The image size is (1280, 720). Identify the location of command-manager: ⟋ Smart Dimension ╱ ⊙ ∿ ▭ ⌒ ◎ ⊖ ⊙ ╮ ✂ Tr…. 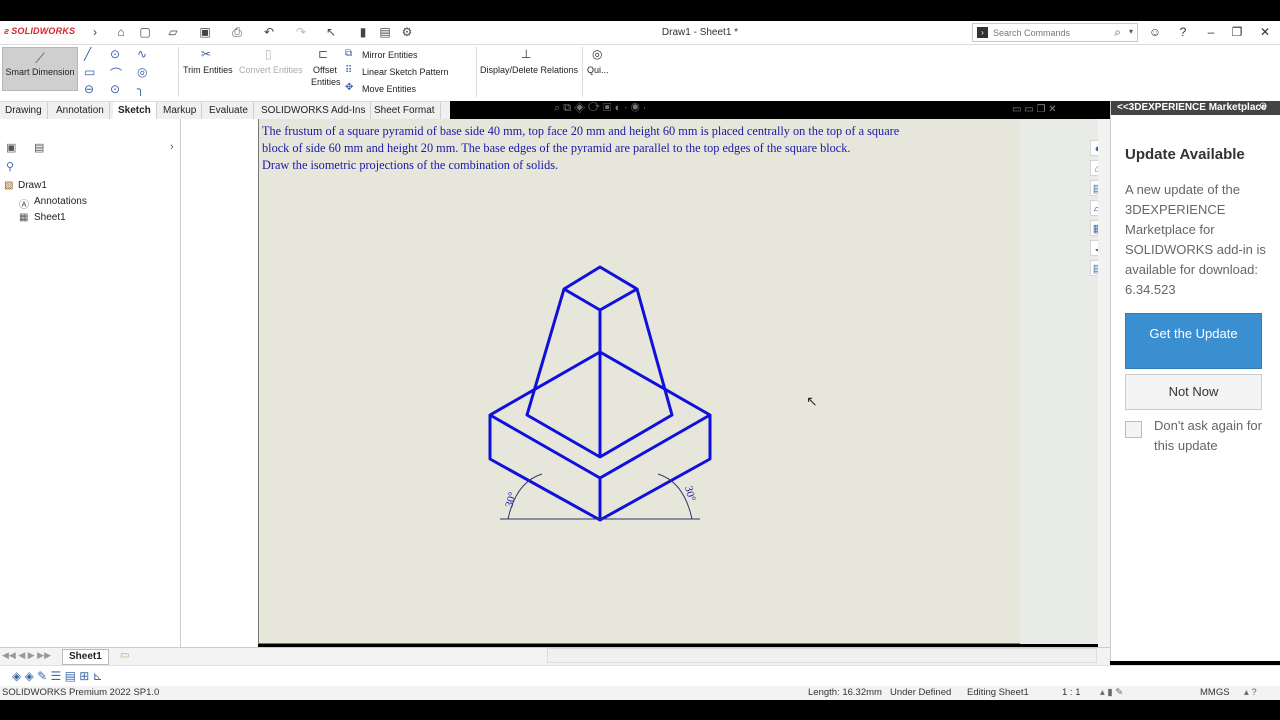
(640, 73).